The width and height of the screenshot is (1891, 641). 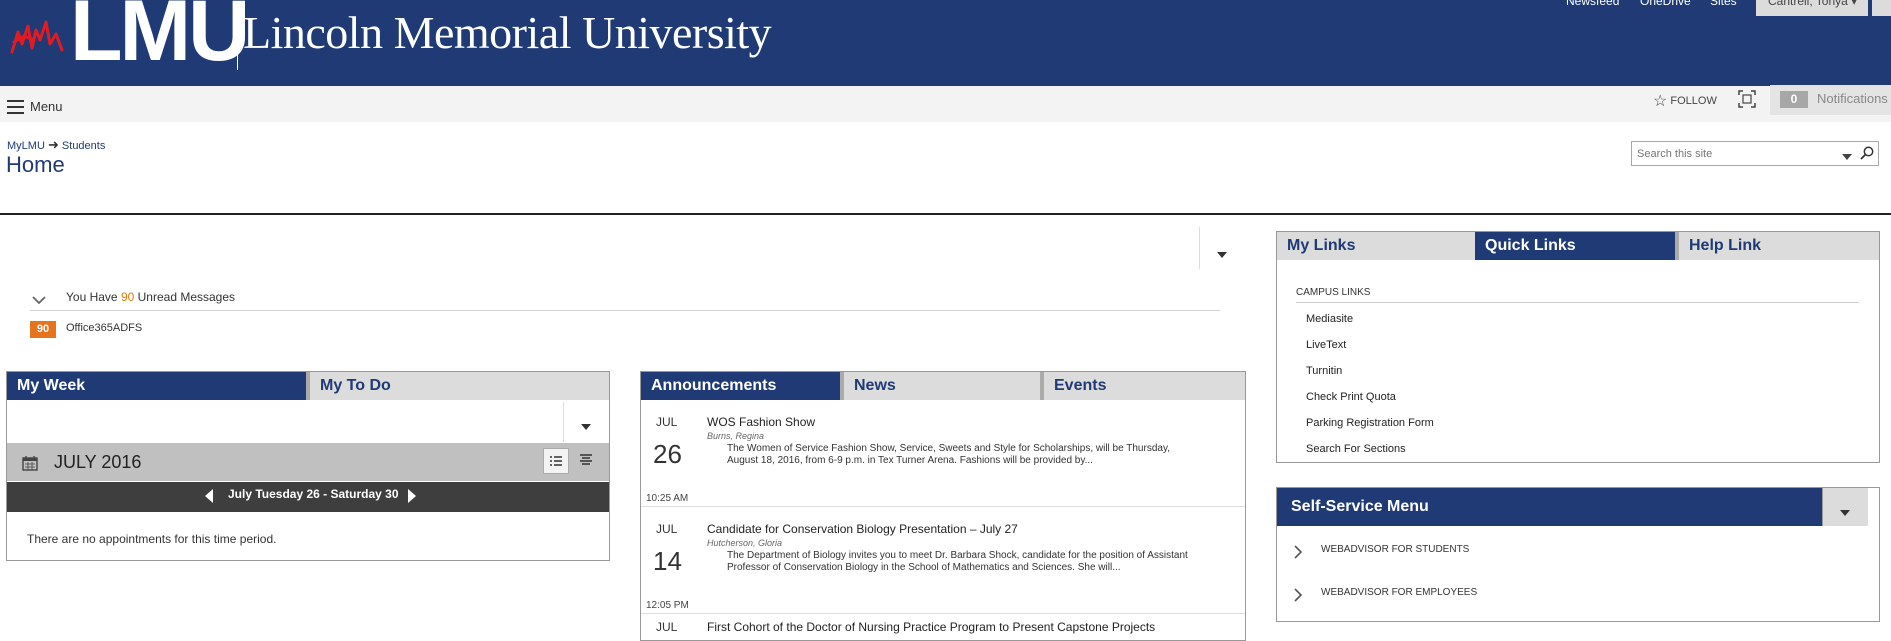 What do you see at coordinates (940, 386) in the screenshot?
I see `tab-news: News` at bounding box center [940, 386].